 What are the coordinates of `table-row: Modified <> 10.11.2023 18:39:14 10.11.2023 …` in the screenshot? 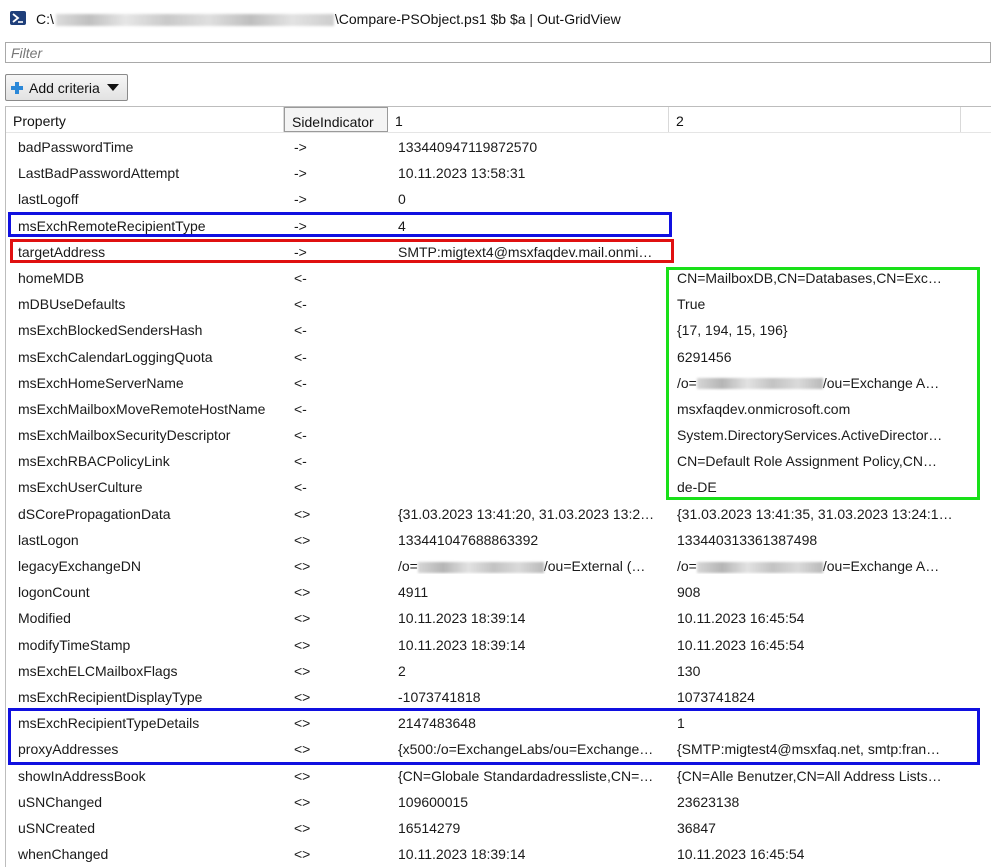 It's located at (498, 618).